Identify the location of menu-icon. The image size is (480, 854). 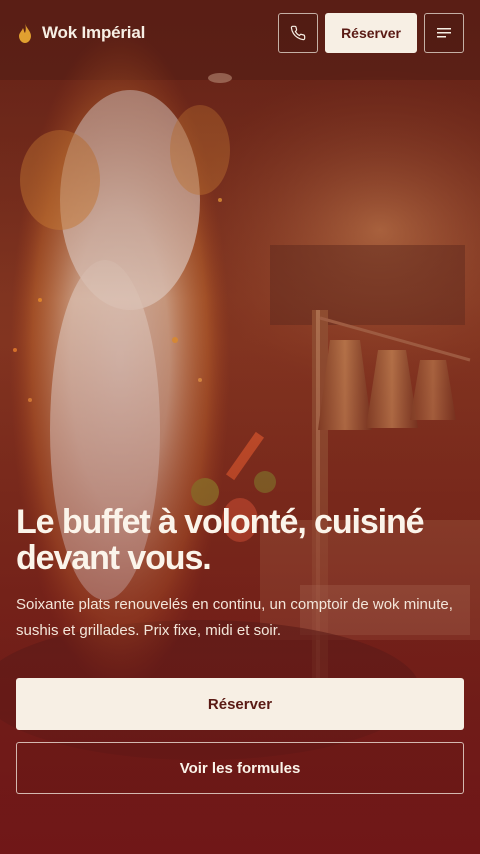
(444, 33).